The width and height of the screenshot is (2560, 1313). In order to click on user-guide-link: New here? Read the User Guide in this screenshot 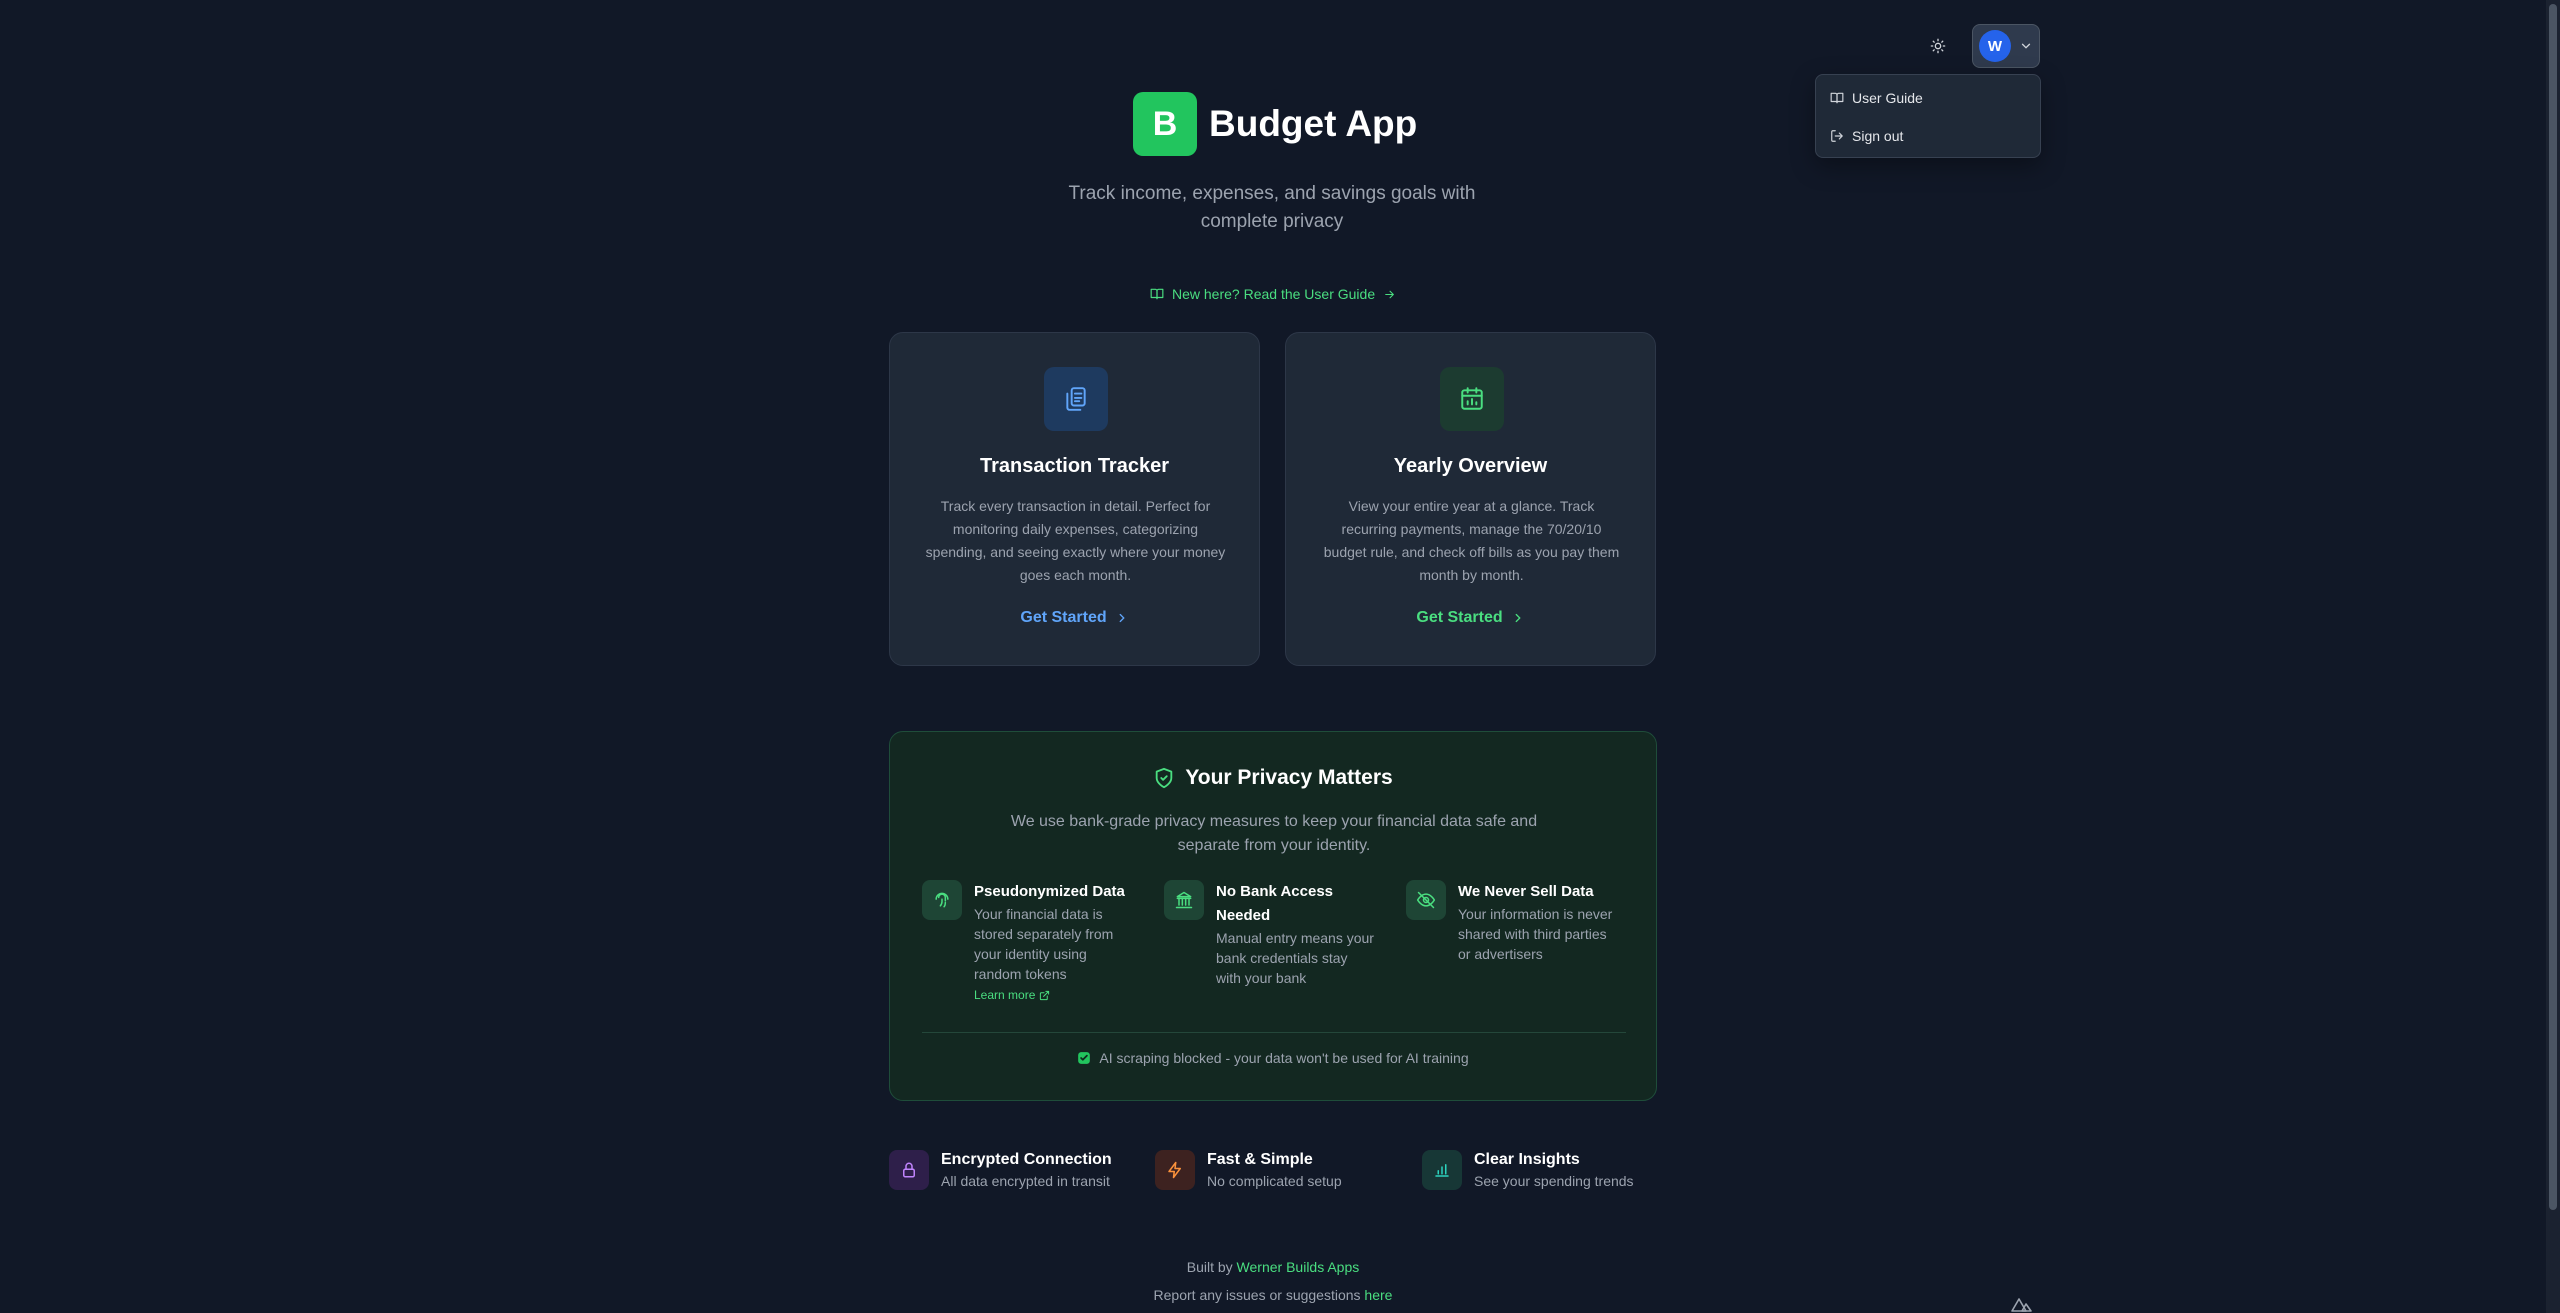, I will do `click(1273, 294)`.